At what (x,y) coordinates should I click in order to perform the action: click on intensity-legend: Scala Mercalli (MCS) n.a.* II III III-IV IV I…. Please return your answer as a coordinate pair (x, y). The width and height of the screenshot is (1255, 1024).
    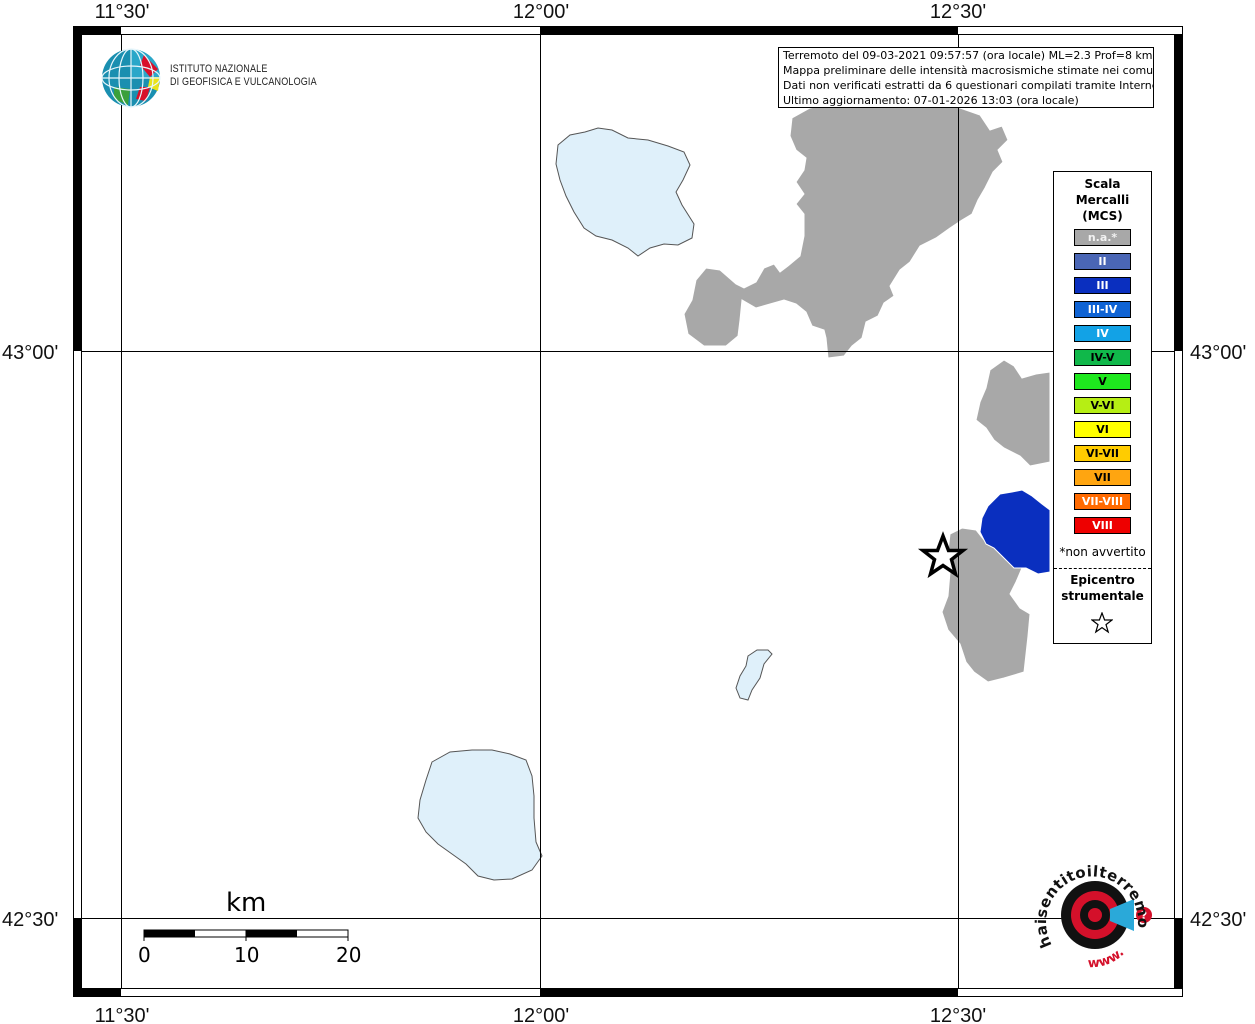
    Looking at the image, I should click on (1102, 407).